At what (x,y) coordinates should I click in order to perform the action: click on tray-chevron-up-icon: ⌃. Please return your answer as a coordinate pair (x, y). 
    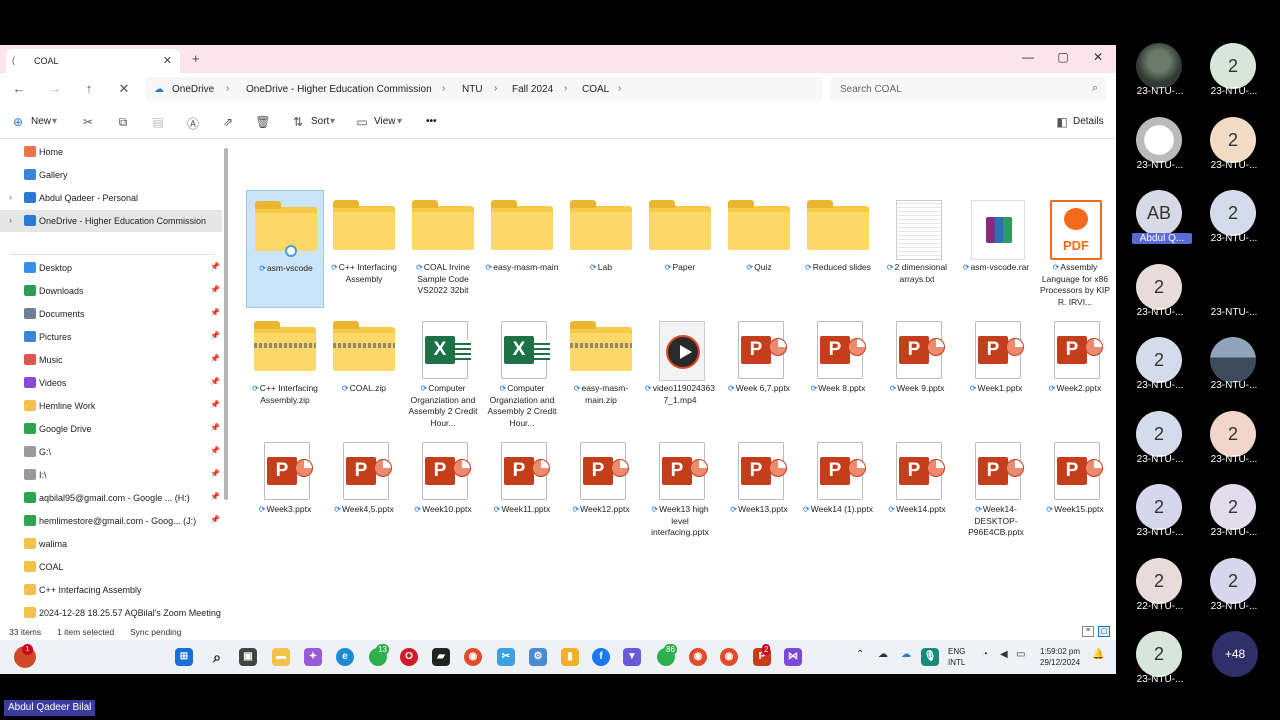
    Looking at the image, I should click on (860, 654).